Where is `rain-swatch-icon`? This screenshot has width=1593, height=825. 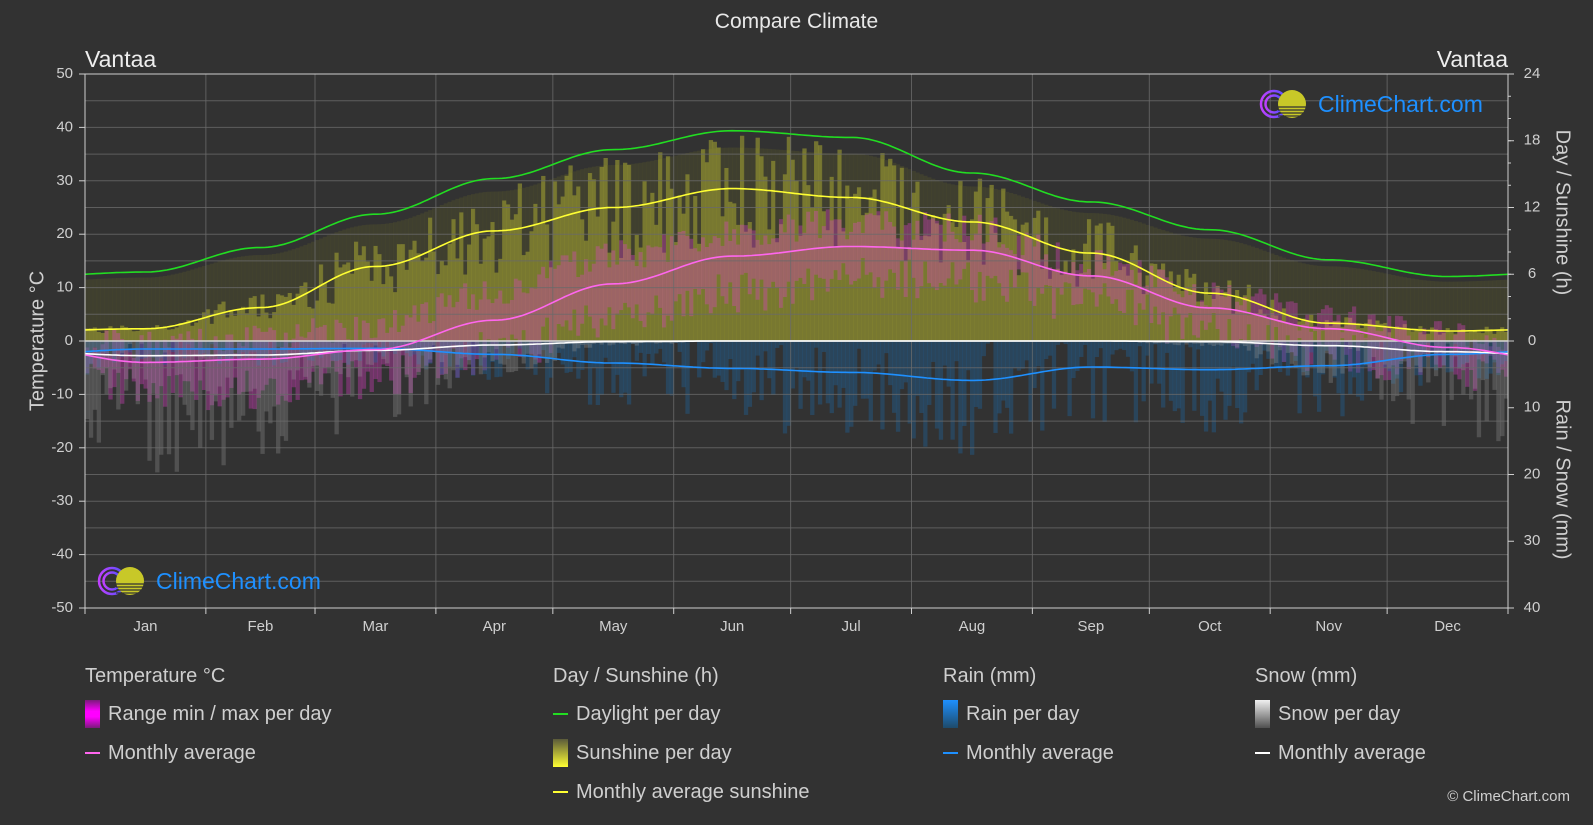 rain-swatch-icon is located at coordinates (950, 714).